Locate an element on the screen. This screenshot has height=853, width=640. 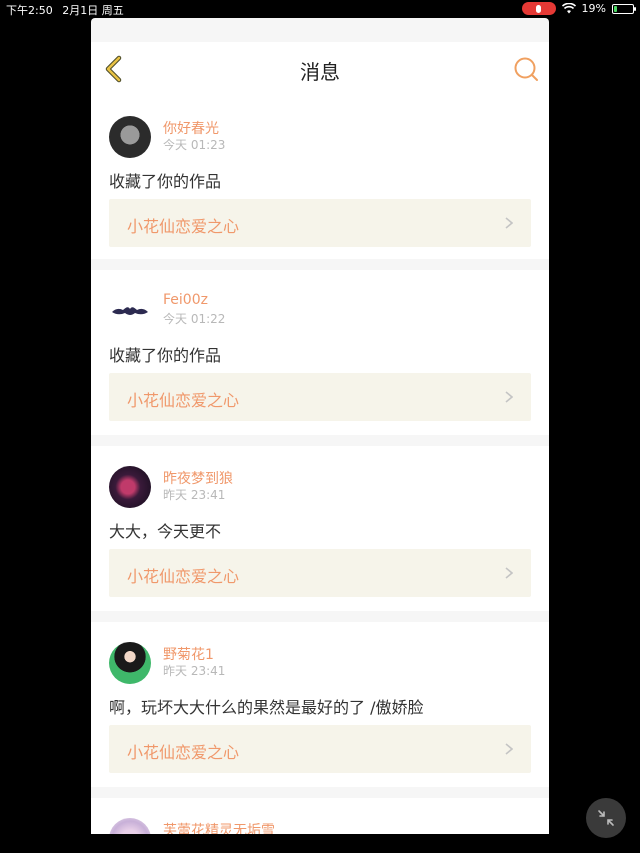
wifi-icon is located at coordinates (568, 8).